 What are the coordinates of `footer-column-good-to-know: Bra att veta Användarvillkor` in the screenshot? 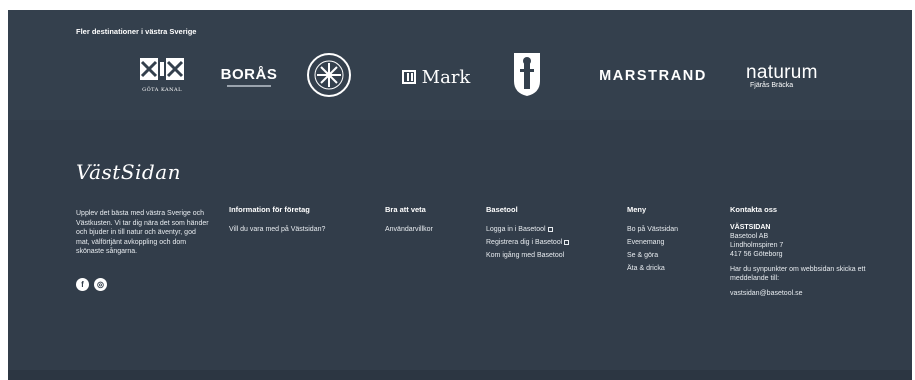 It's located at (409, 220).